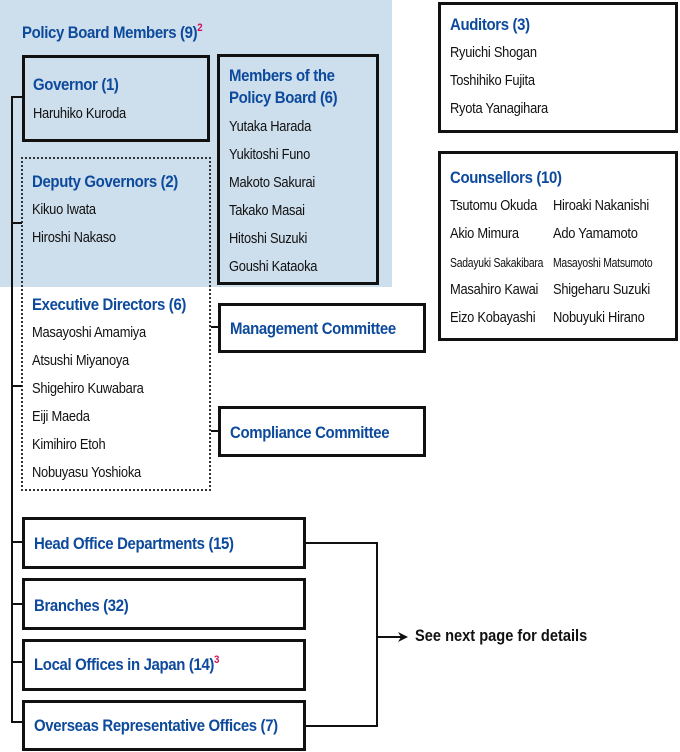 The image size is (680, 752). What do you see at coordinates (268, 238) in the screenshot?
I see `member-name: Hitoshi Suzuki` at bounding box center [268, 238].